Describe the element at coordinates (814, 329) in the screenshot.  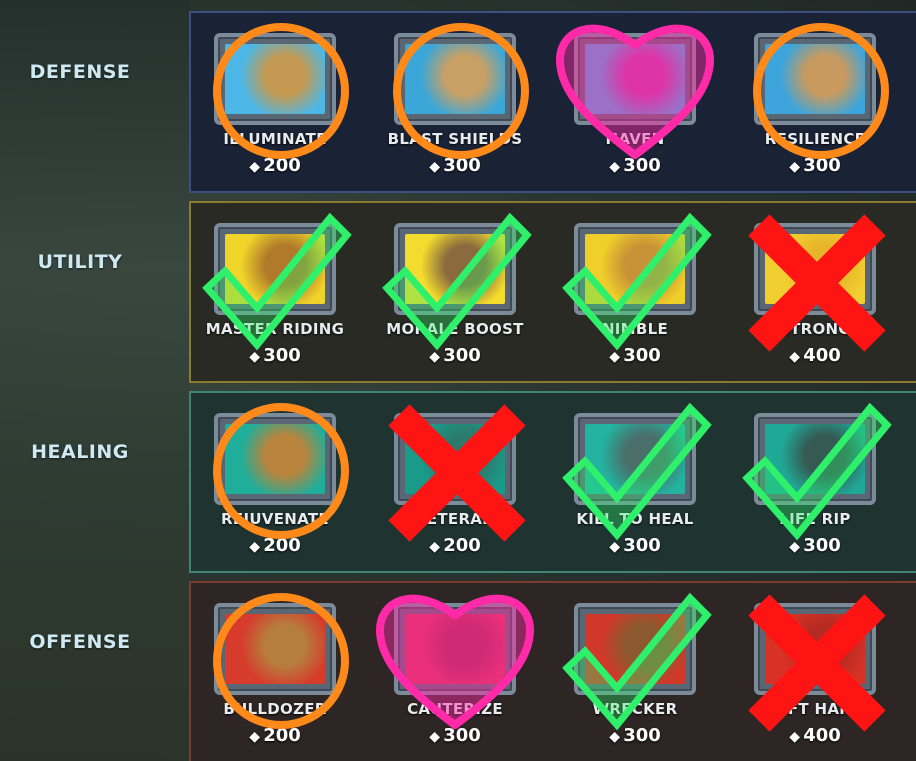
I see `talent-name: STRONG` at that location.